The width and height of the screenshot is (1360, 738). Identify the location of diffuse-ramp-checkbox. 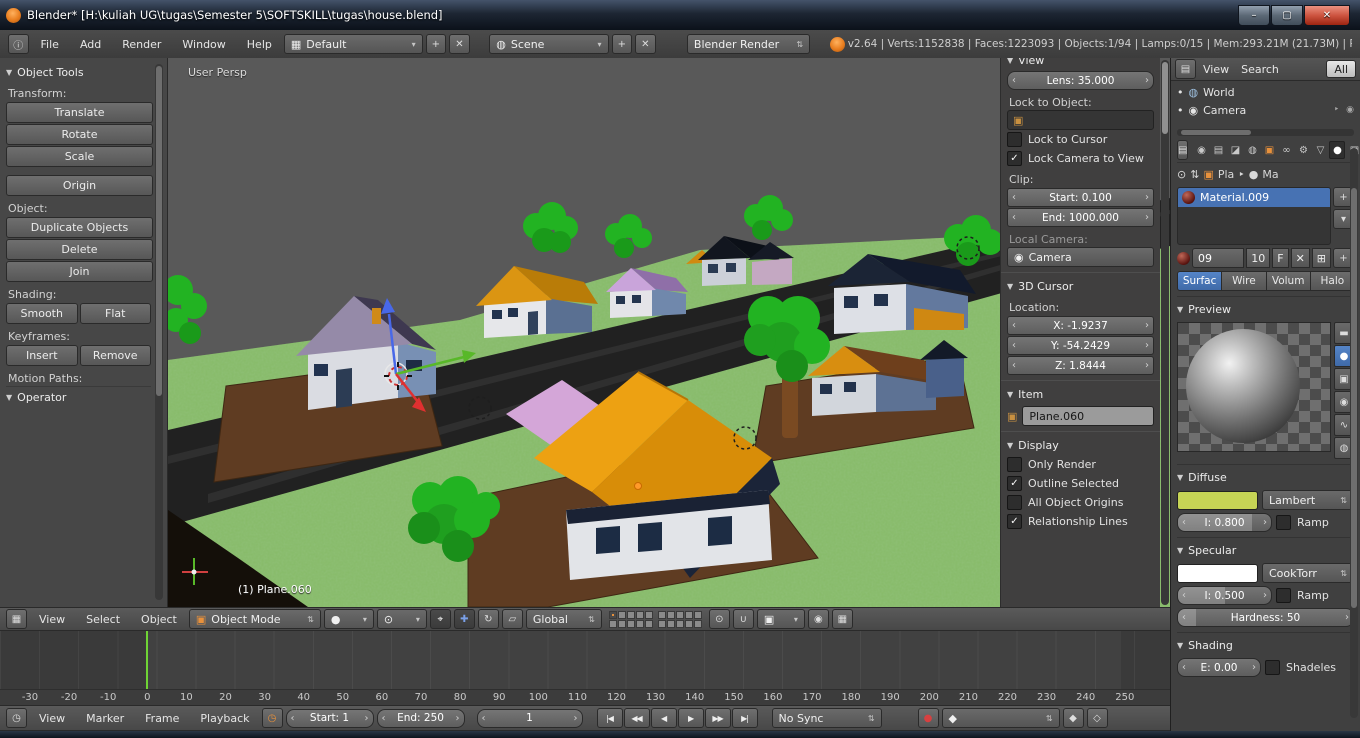
(1283, 522).